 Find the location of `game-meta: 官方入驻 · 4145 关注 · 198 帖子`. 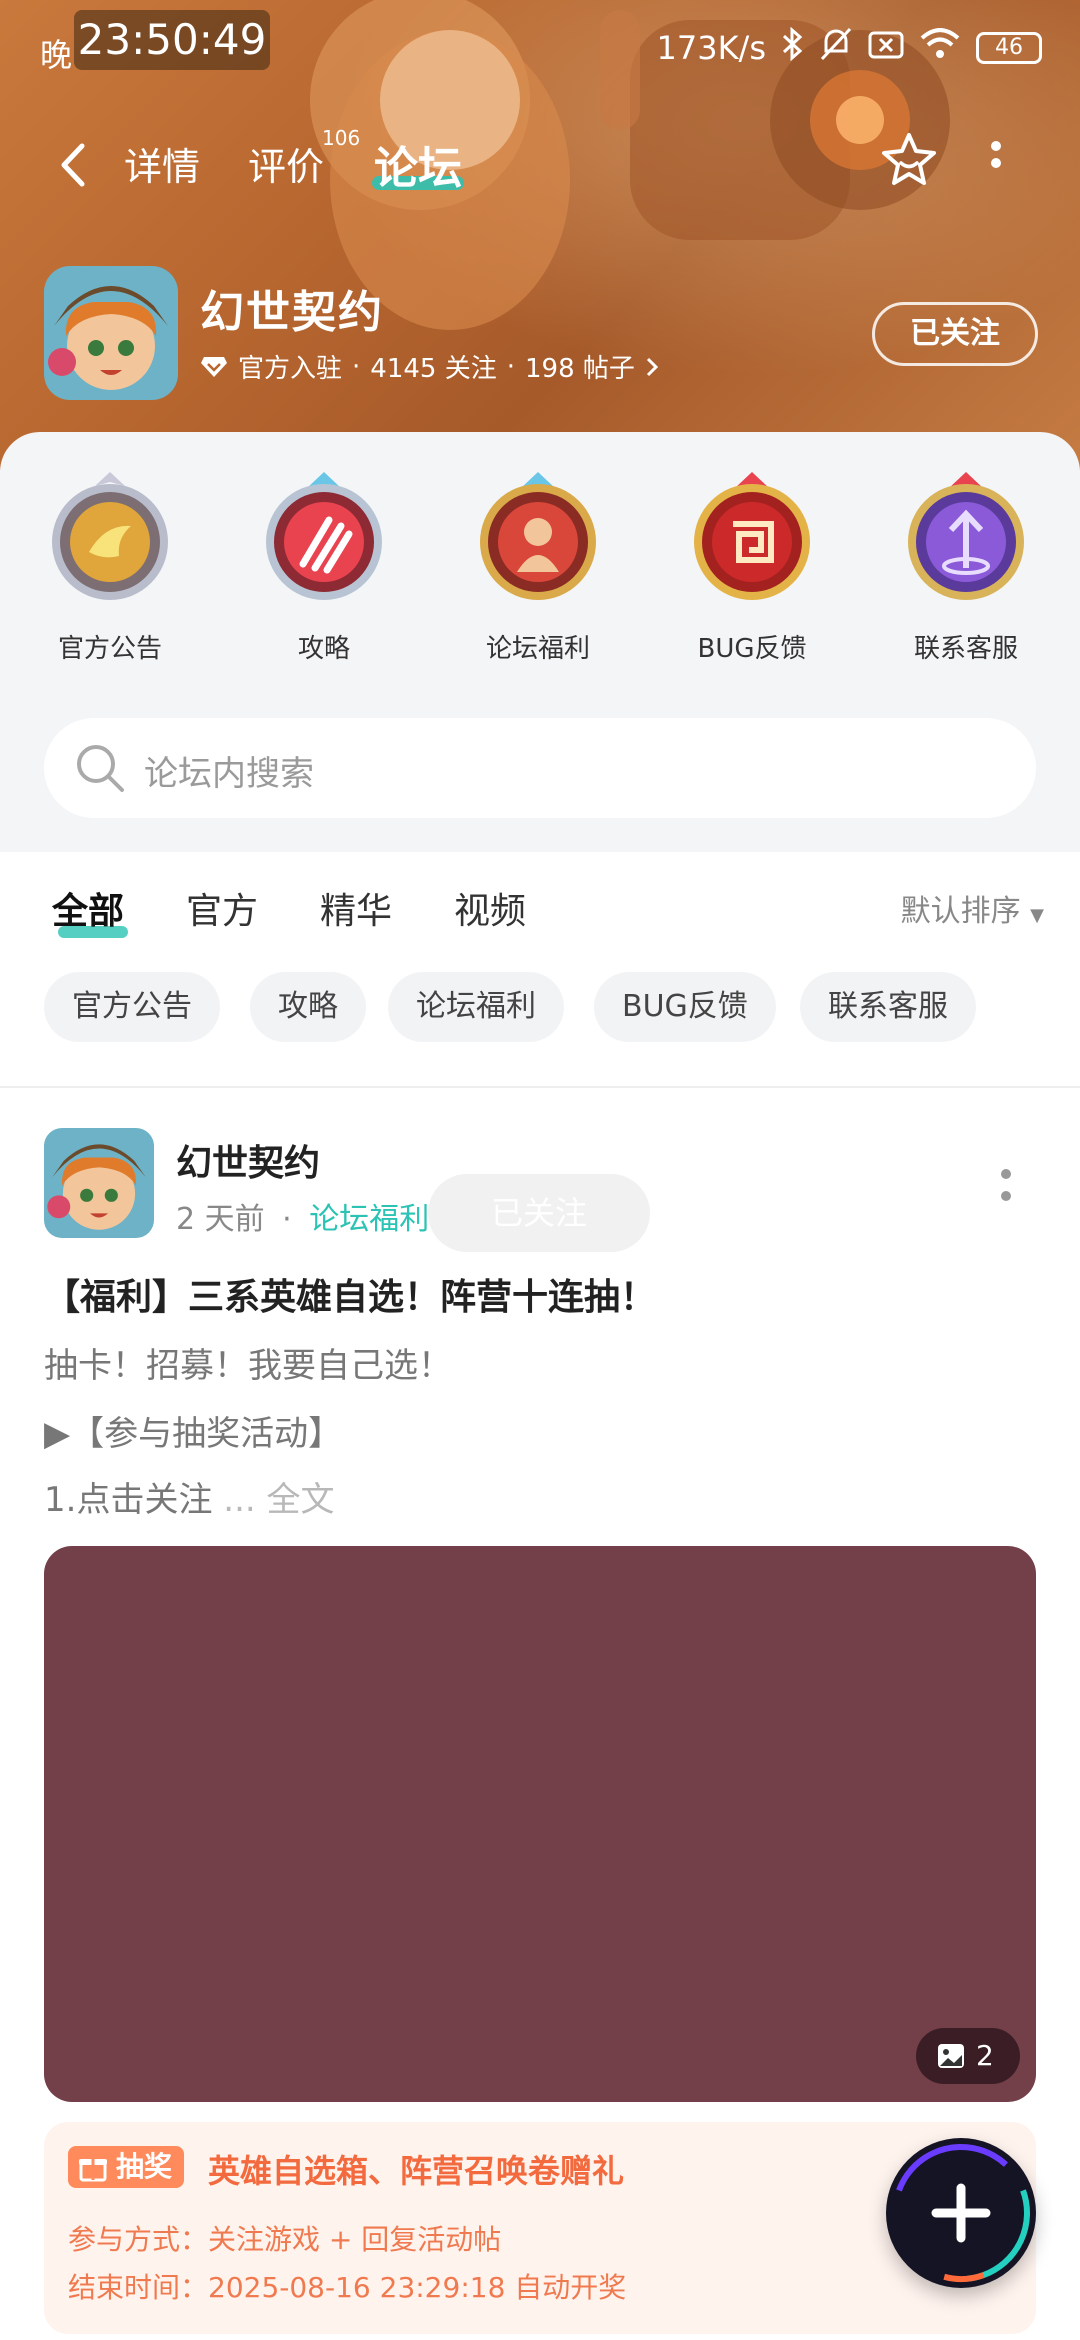

game-meta: 官方入驻 · 4145 关注 · 198 帖子 is located at coordinates (429, 366).